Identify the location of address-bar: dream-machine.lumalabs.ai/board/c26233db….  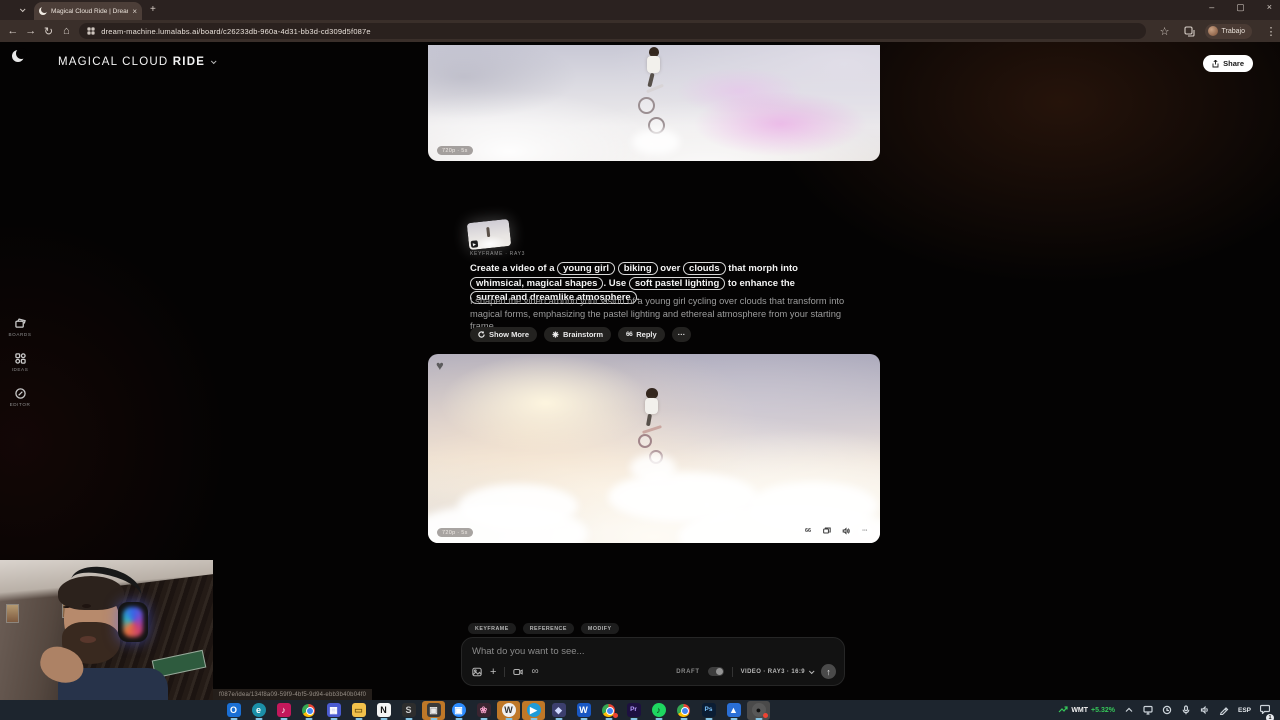
(612, 31).